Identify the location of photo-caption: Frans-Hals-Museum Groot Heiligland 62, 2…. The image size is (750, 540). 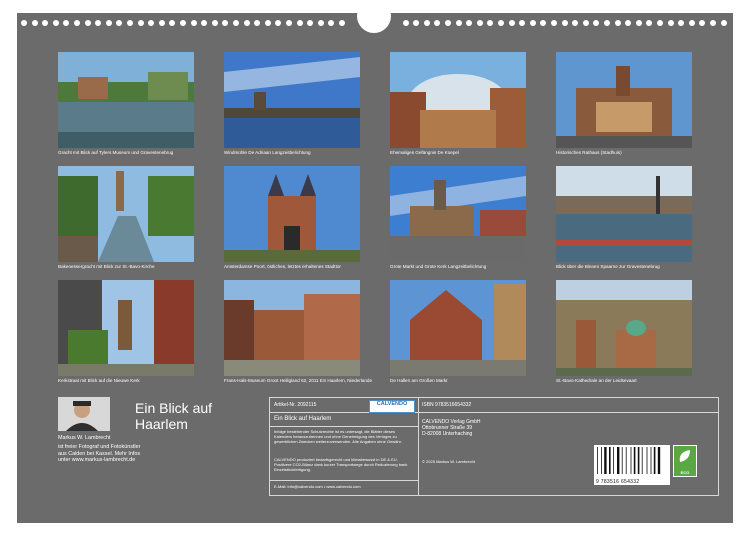
(298, 380).